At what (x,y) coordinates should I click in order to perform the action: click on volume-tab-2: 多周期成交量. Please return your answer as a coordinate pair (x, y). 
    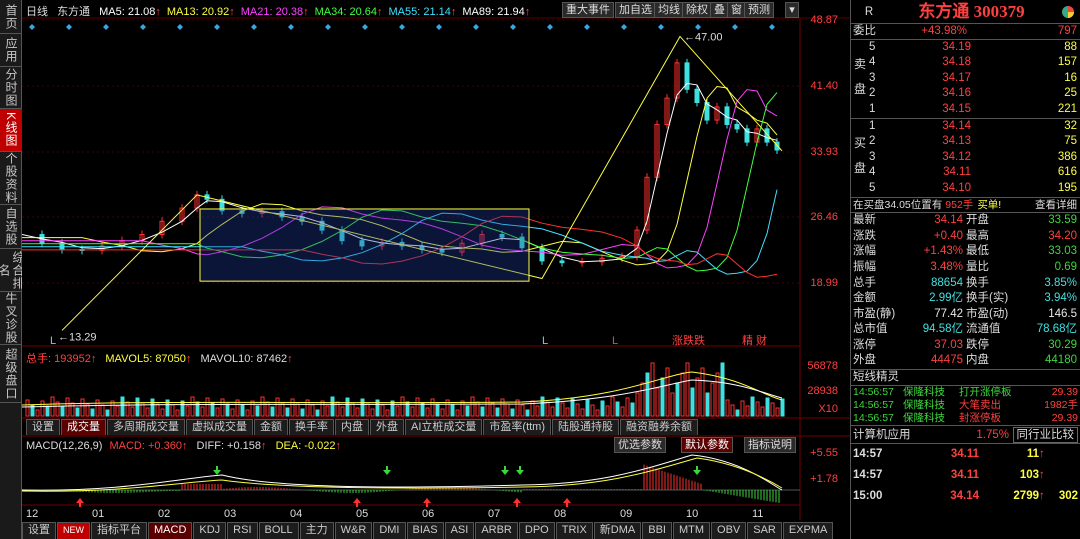
    Looking at the image, I should click on (146, 427).